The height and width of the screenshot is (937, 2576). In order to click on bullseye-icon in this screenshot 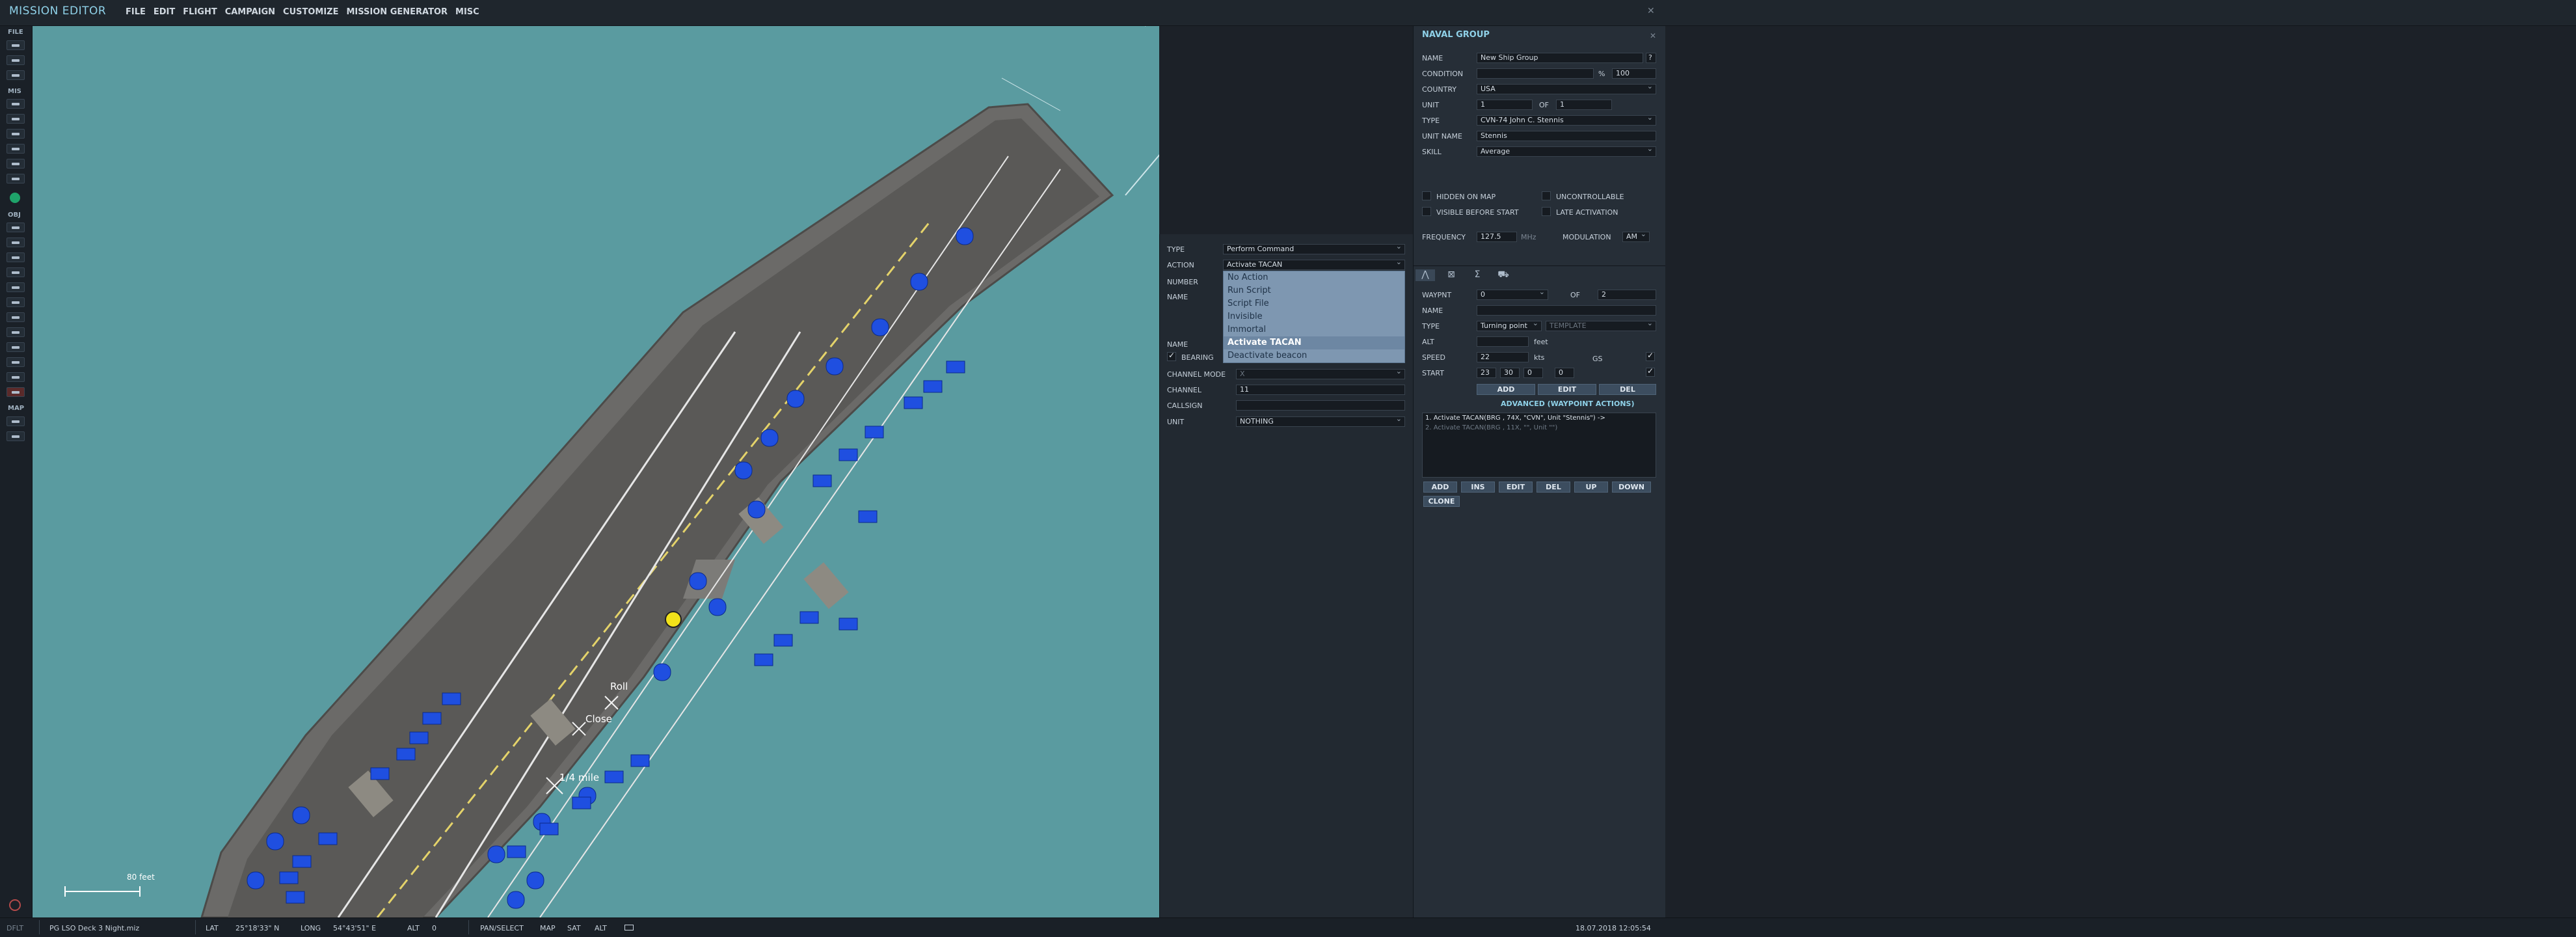, I will do `click(16, 347)`.